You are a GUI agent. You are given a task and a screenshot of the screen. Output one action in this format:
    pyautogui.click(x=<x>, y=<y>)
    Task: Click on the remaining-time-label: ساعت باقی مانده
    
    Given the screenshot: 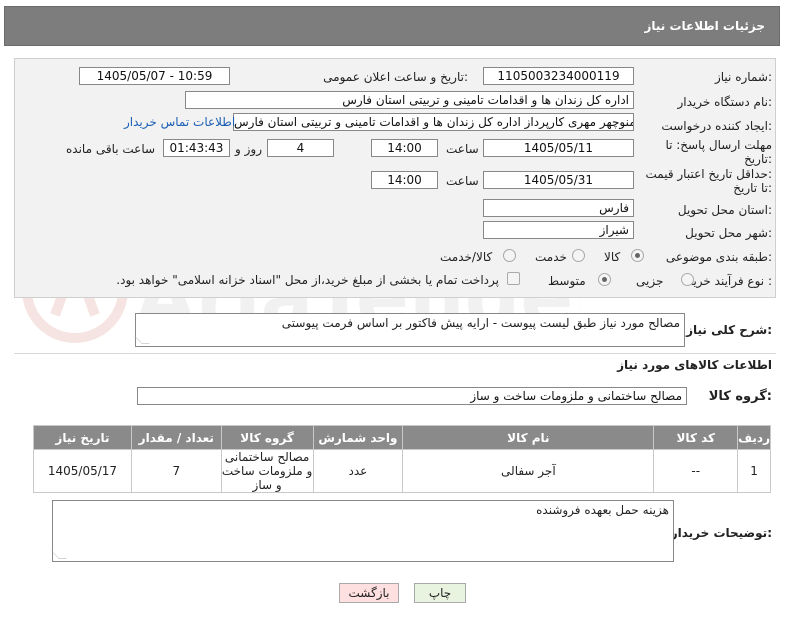 What is the action you would take?
    pyautogui.click(x=111, y=149)
    